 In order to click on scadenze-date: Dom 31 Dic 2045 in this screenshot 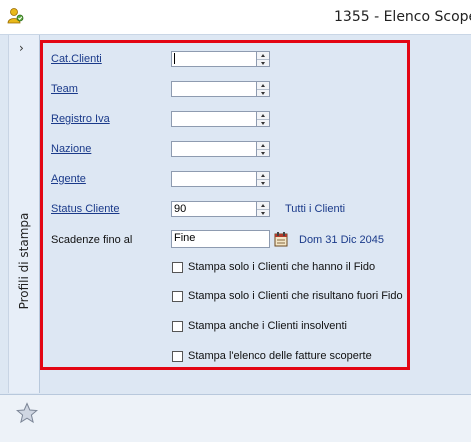, I will do `click(341, 240)`.